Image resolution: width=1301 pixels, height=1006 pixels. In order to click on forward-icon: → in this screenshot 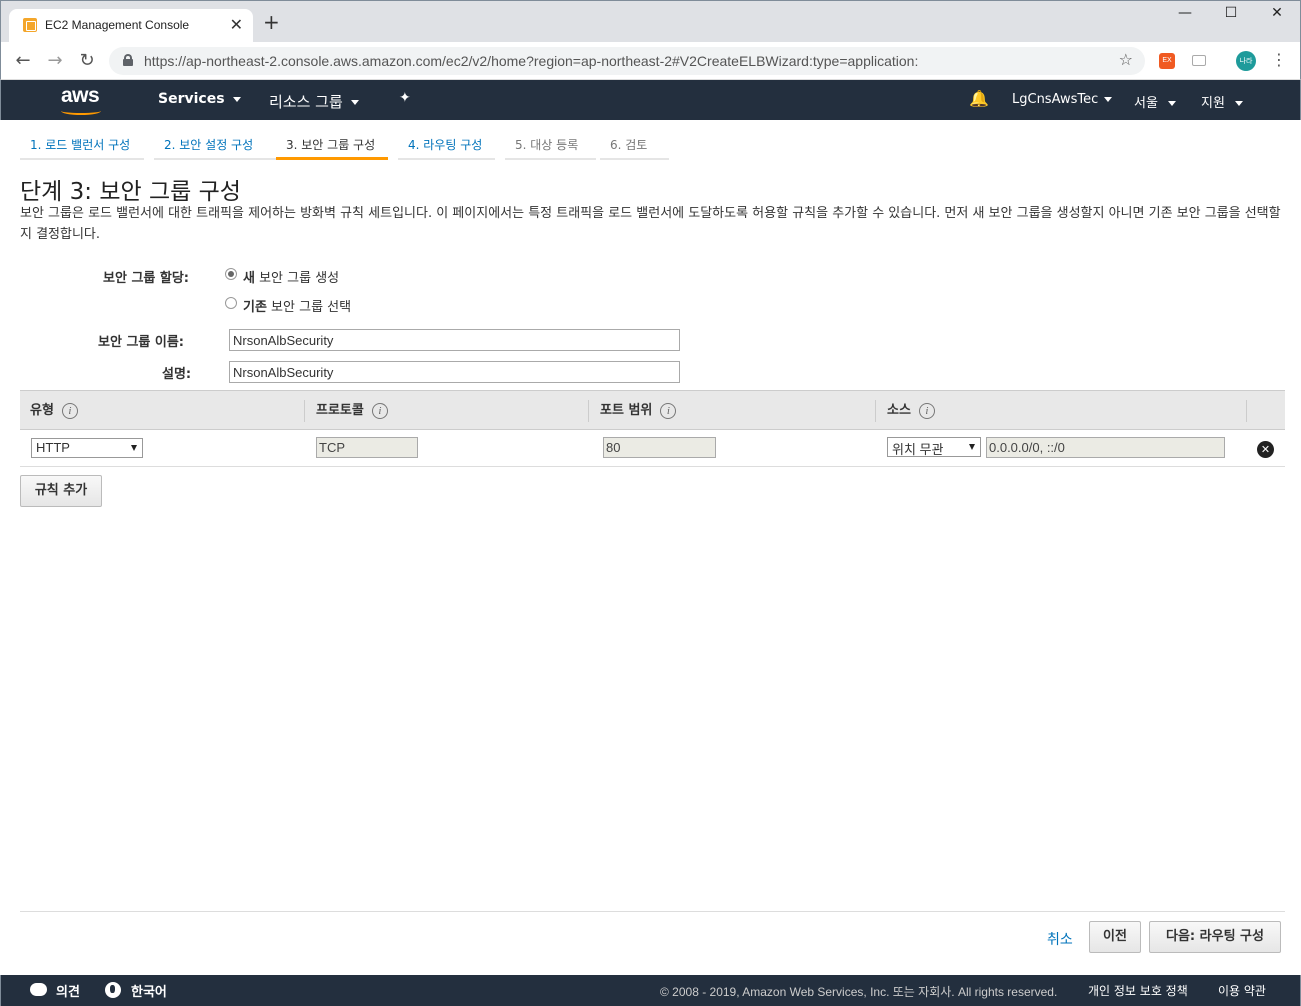, I will do `click(55, 60)`.